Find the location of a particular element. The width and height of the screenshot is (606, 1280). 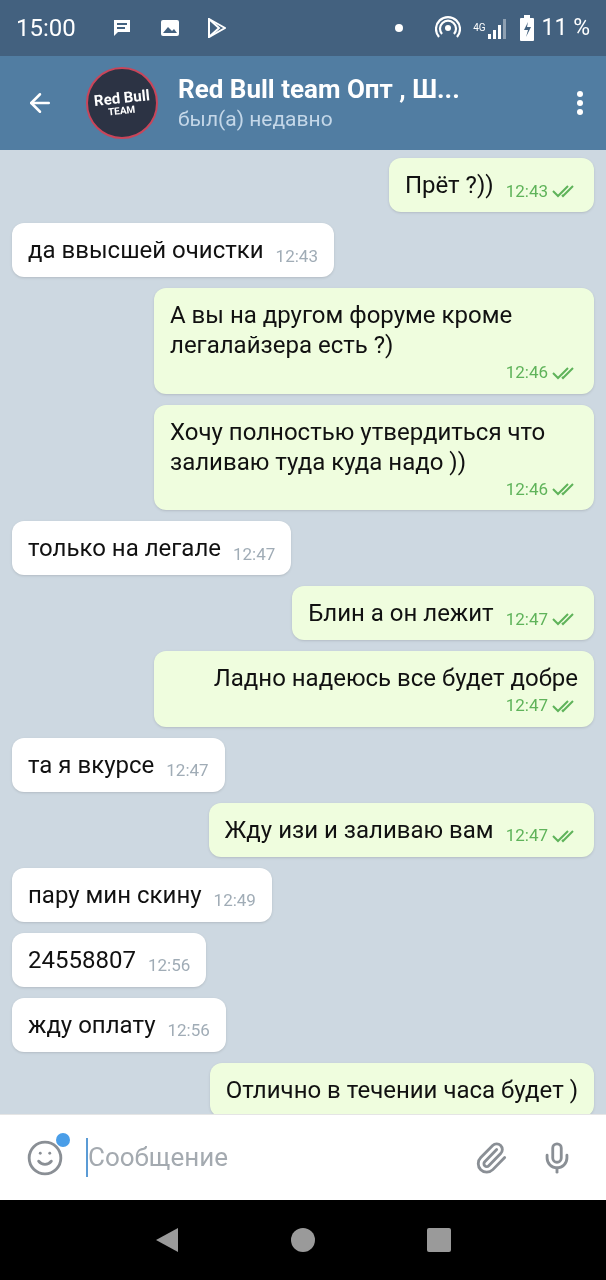

message-text: Прёт ?)) is located at coordinates (449, 185).